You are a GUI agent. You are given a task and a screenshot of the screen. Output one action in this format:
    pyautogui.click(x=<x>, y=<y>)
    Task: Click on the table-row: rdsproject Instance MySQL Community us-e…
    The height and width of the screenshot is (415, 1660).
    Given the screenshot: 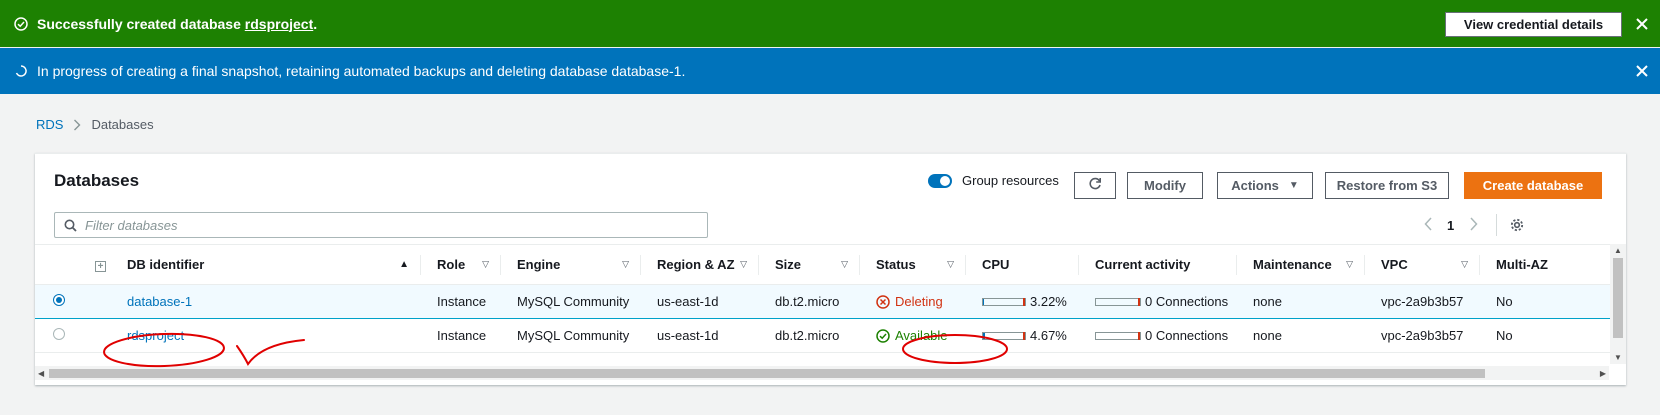 What is the action you would take?
    pyautogui.click(x=830, y=335)
    